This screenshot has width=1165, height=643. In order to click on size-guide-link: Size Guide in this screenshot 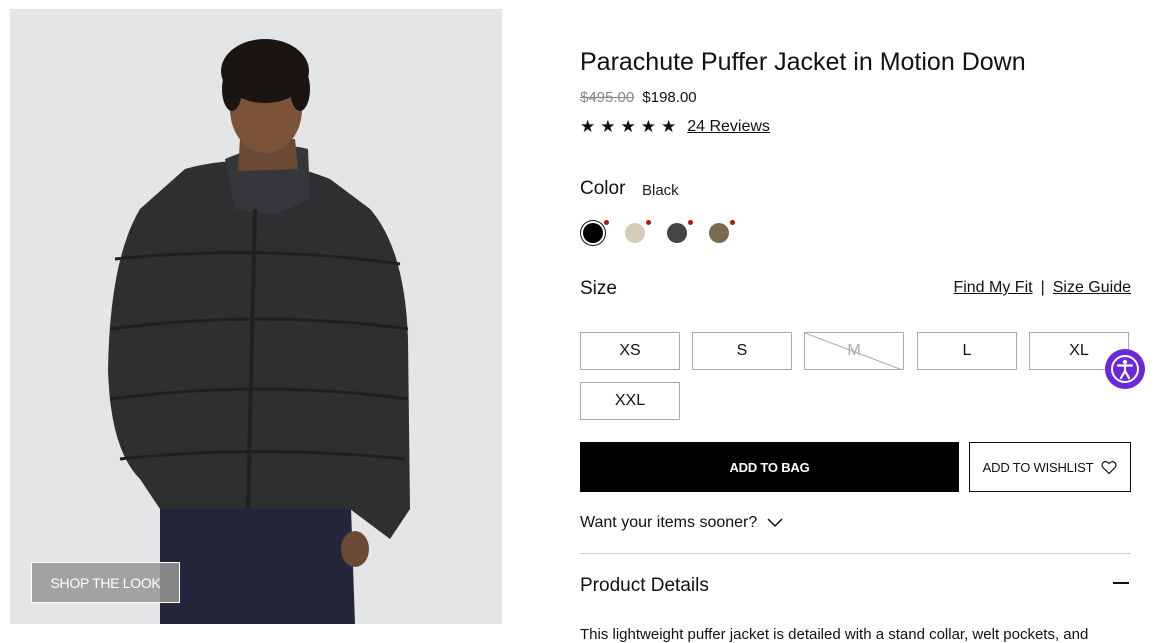, I will do `click(1092, 288)`.